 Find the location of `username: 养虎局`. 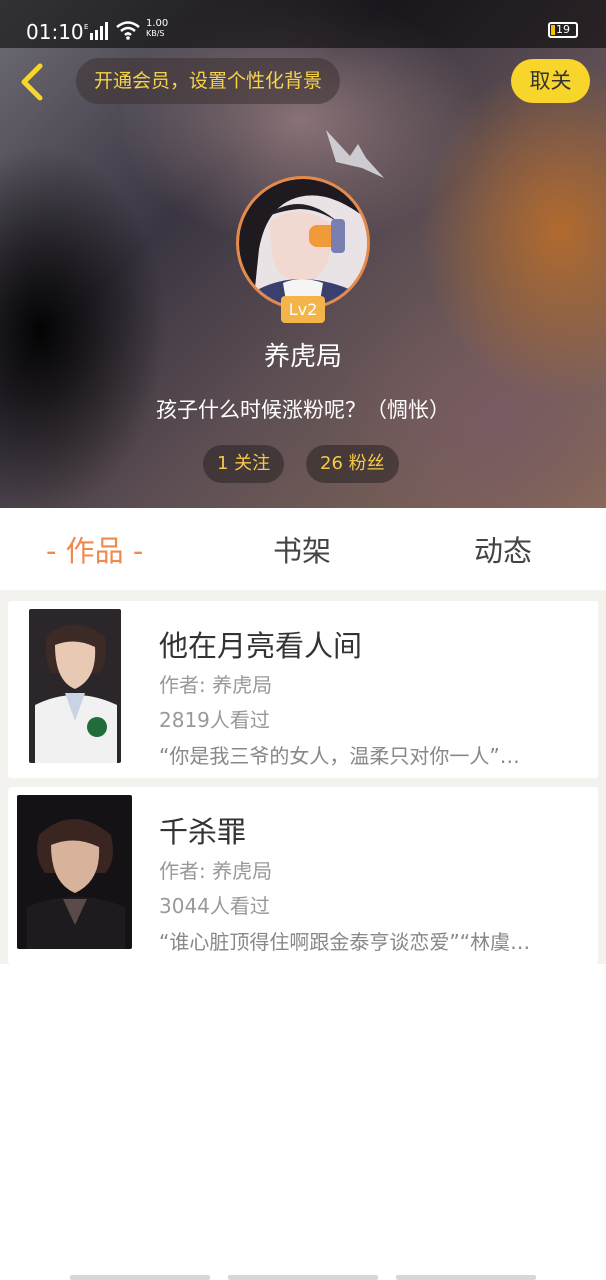

username: 养虎局 is located at coordinates (302, 357).